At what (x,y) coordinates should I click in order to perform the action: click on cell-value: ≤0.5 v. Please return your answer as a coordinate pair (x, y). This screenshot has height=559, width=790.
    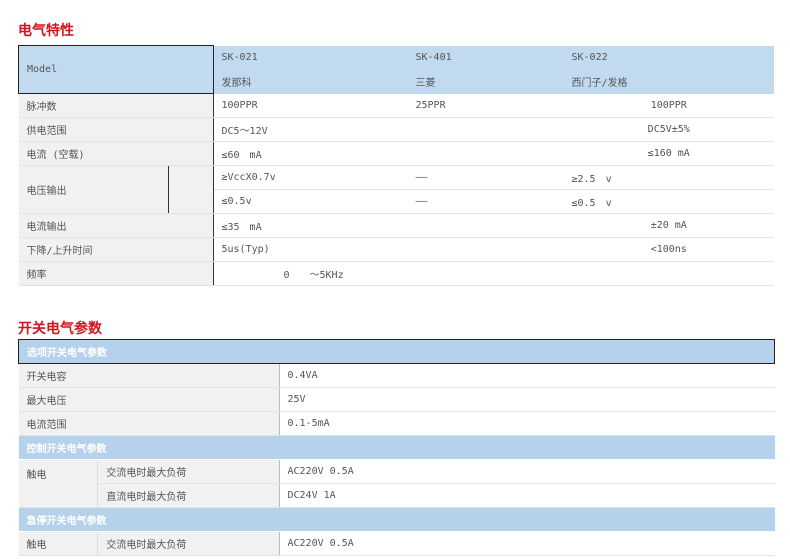
    Looking at the image, I should click on (668, 201).